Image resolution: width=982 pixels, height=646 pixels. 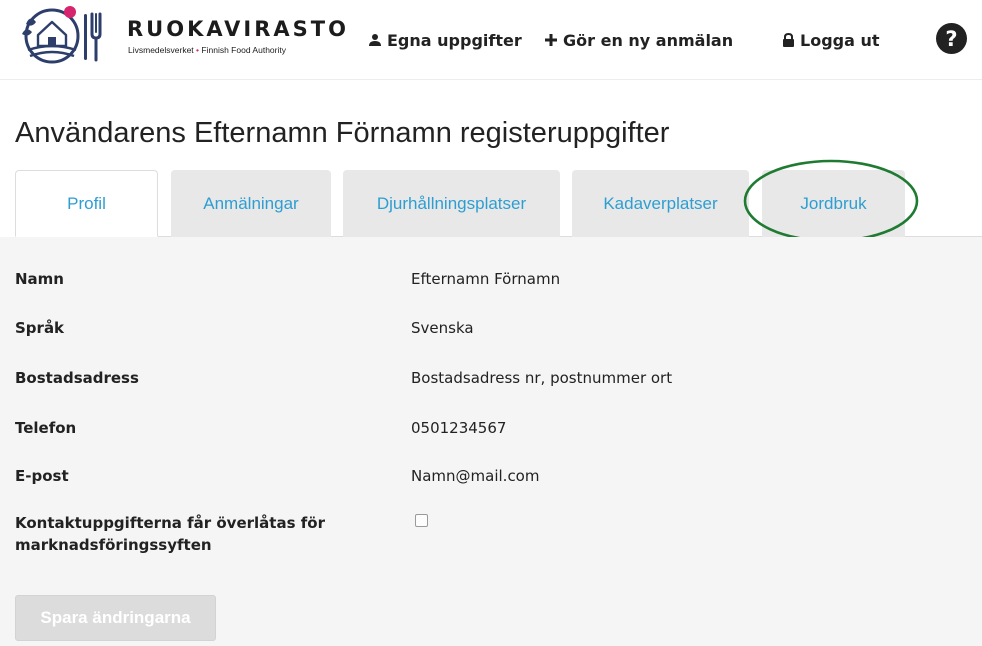 I want to click on user-icon, so click(x=375, y=40).